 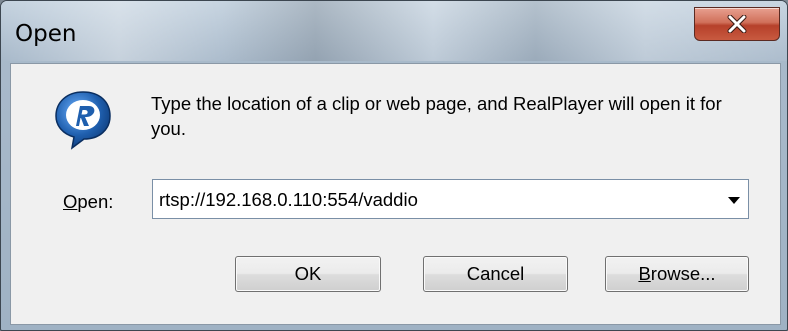 What do you see at coordinates (83, 120) in the screenshot?
I see `realplayer-logo-icon` at bounding box center [83, 120].